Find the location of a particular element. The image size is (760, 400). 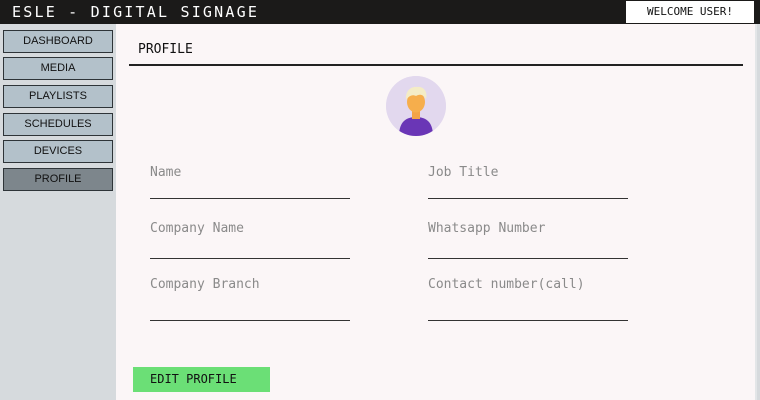

welcome-user-badge: WELCOME USER! is located at coordinates (690, 12).